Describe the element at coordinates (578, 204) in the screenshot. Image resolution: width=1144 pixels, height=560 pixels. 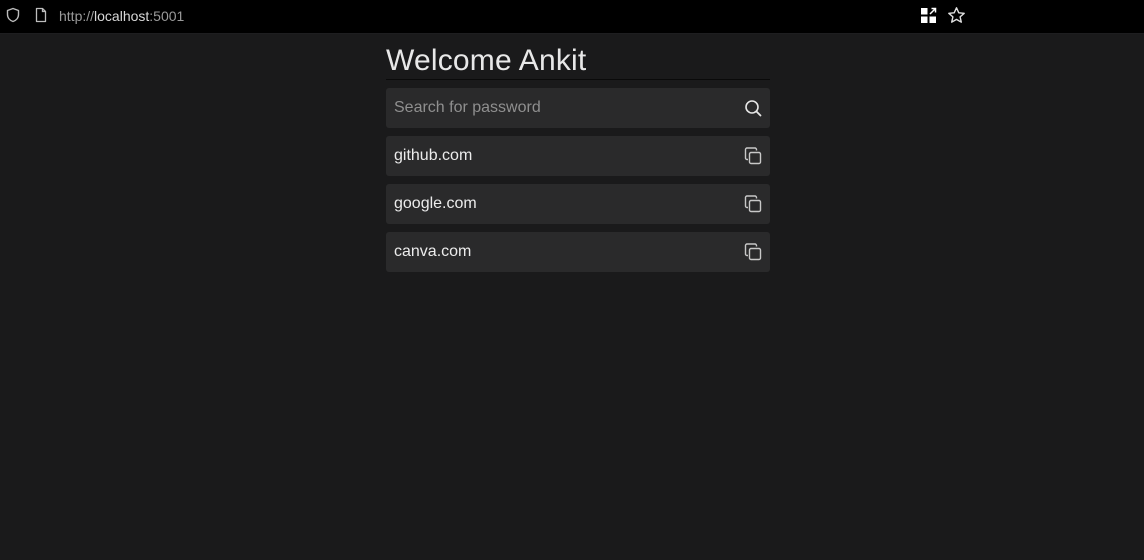
I see `list-item-google: google.com` at that location.